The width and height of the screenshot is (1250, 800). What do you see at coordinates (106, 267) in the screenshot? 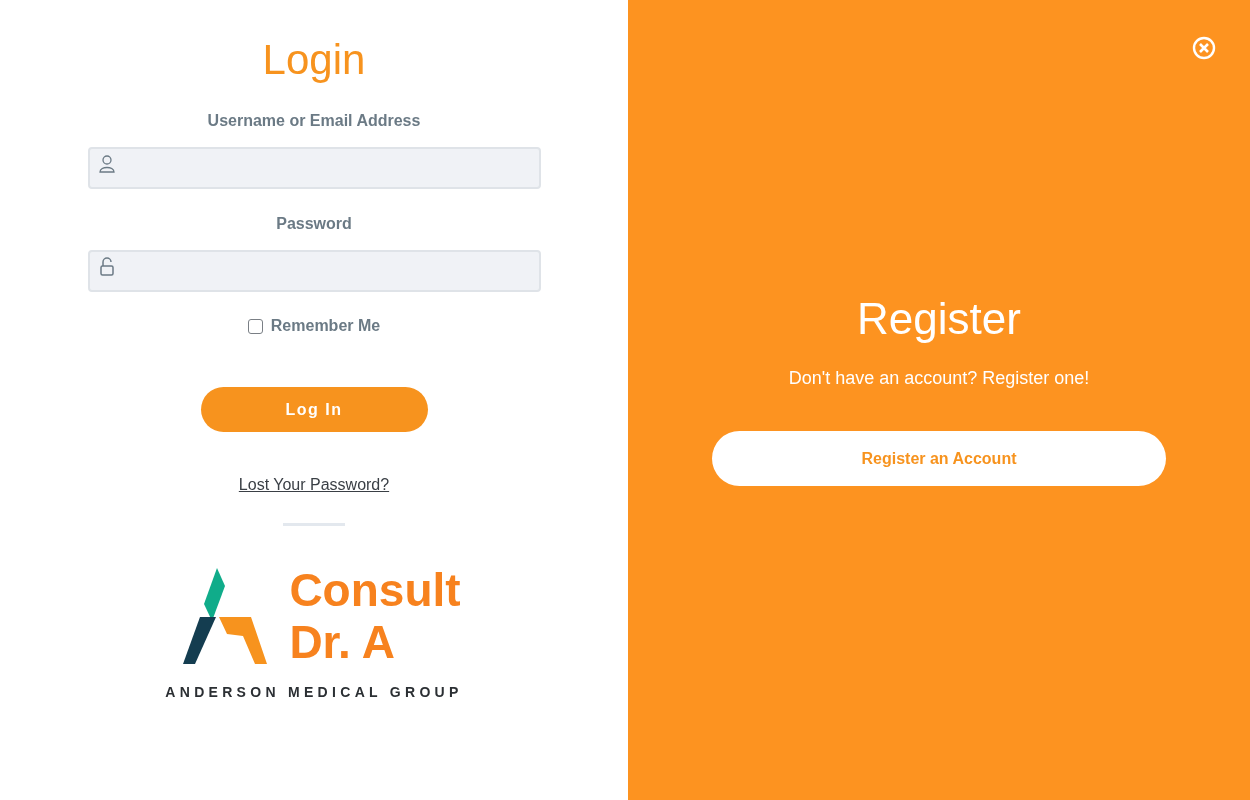
I see `unlocked-padlock-icon` at bounding box center [106, 267].